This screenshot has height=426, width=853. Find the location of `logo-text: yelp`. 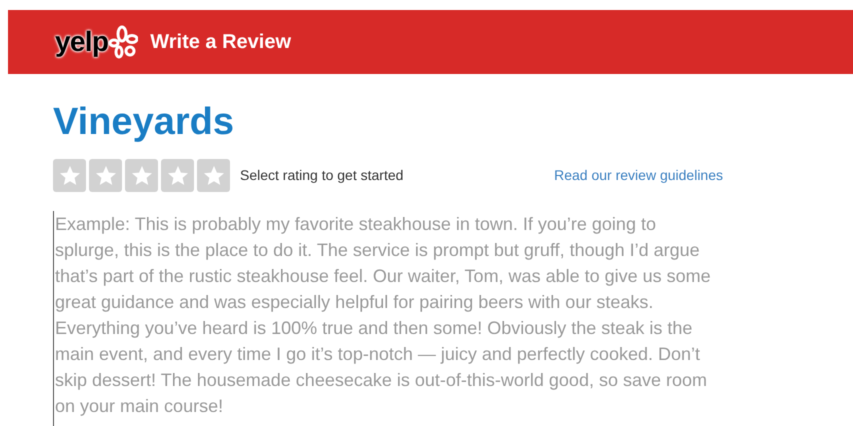

logo-text: yelp is located at coordinates (81, 42).